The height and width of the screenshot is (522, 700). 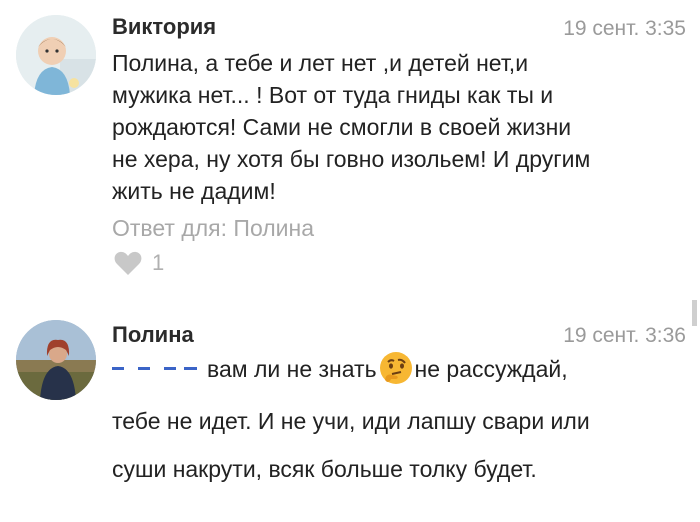 I want to click on like-button: 1, so click(x=139, y=263).